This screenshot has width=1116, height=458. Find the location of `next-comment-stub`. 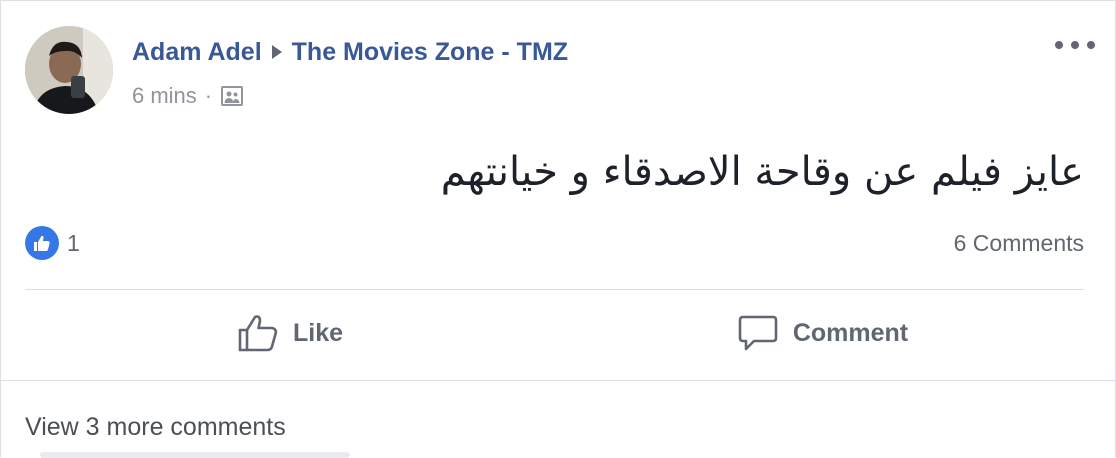

next-comment-stub is located at coordinates (195, 455).